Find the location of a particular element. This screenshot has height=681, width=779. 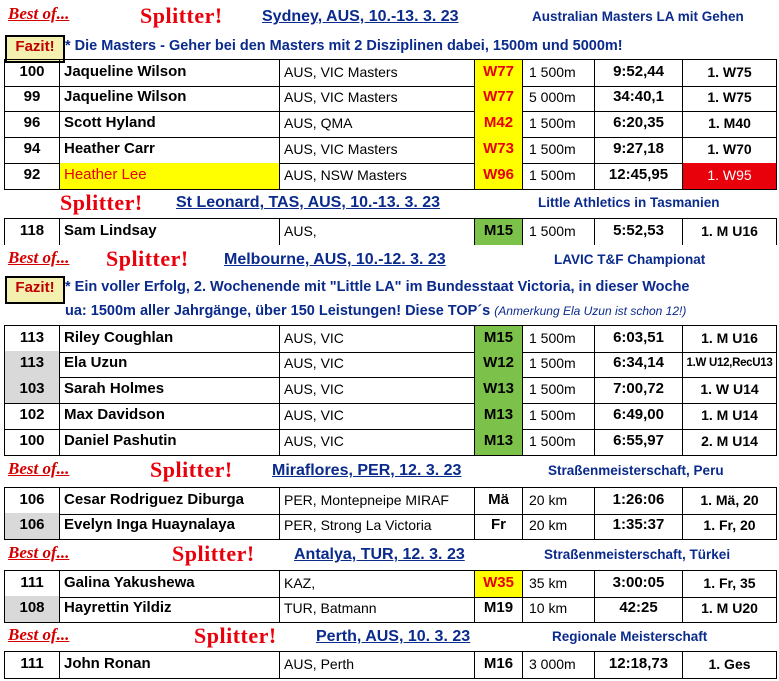

score-cell: 100 is located at coordinates (32, 442).